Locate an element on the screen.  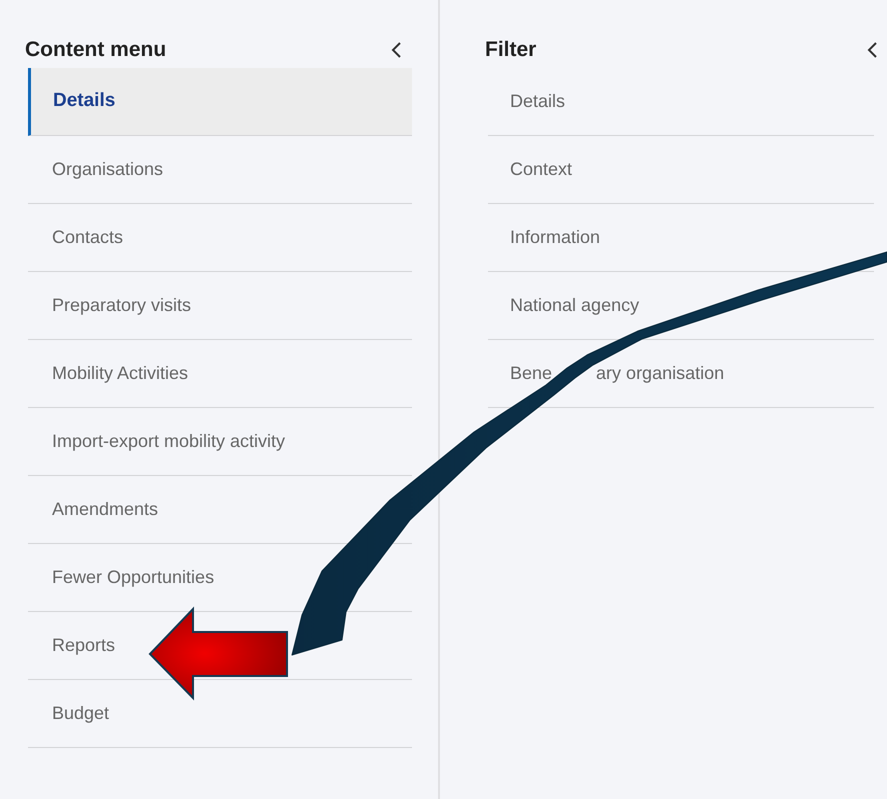
menu-item: Budget is located at coordinates (81, 713).